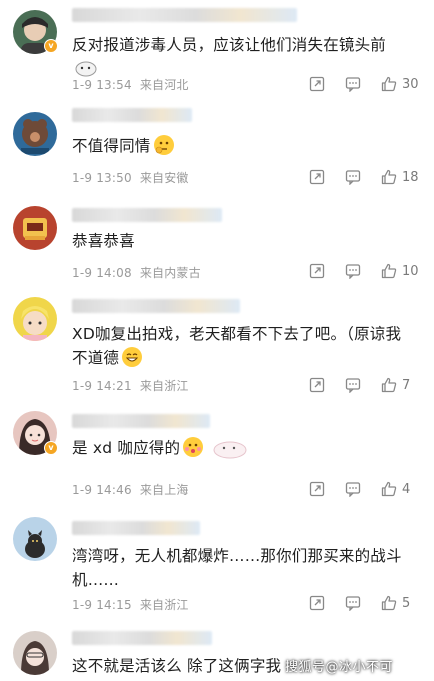 The height and width of the screenshot is (681, 434). What do you see at coordinates (164, 178) in the screenshot?
I see `comment-location: 来自安徽` at bounding box center [164, 178].